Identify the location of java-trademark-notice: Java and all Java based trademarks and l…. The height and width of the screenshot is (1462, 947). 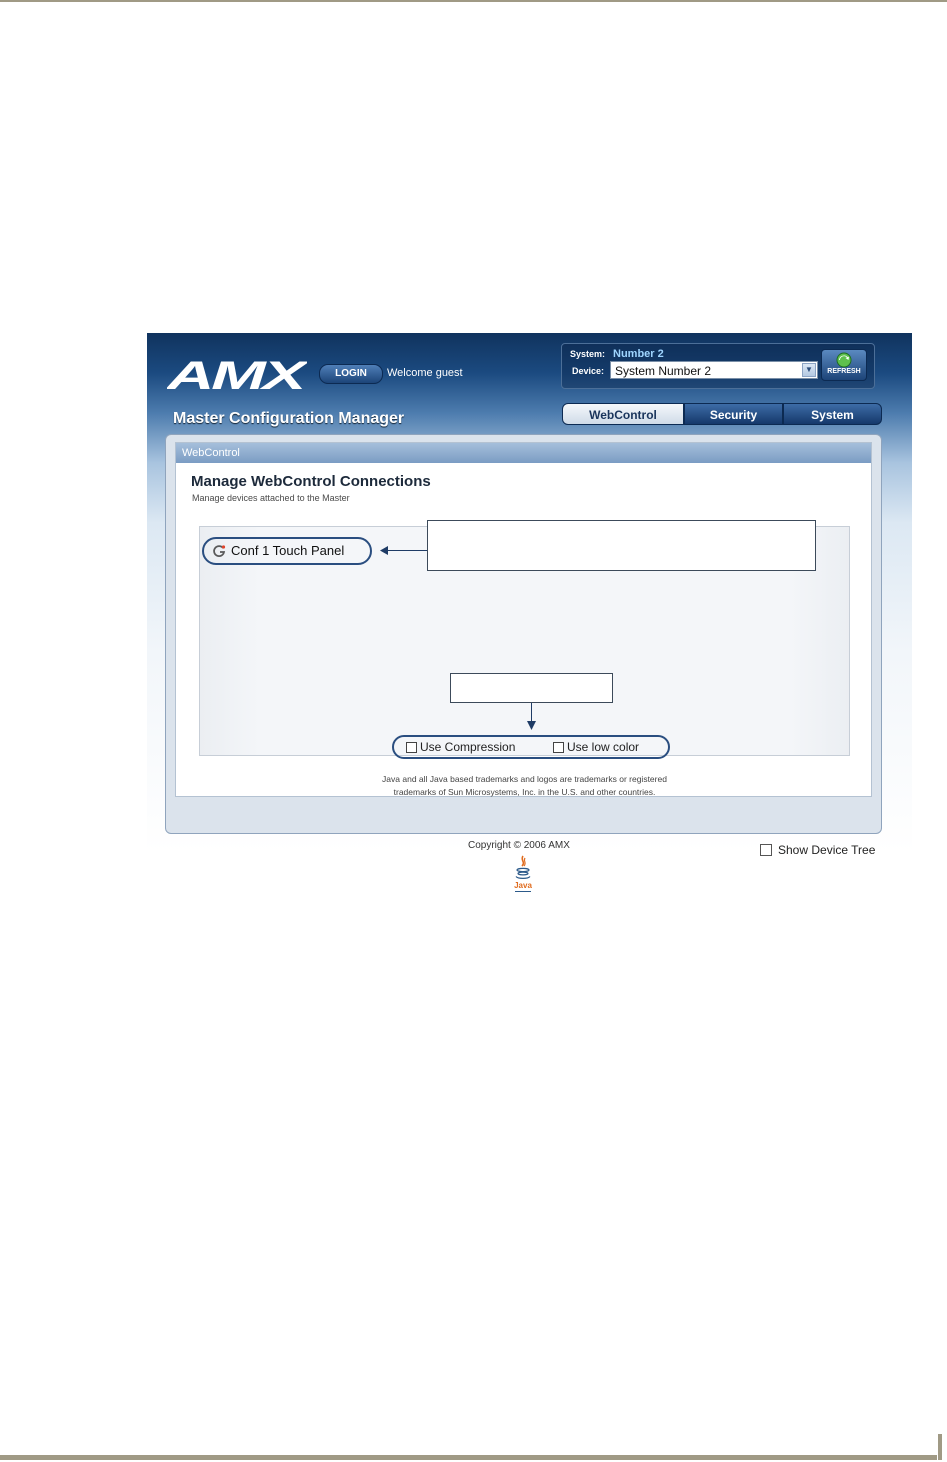
(524, 786).